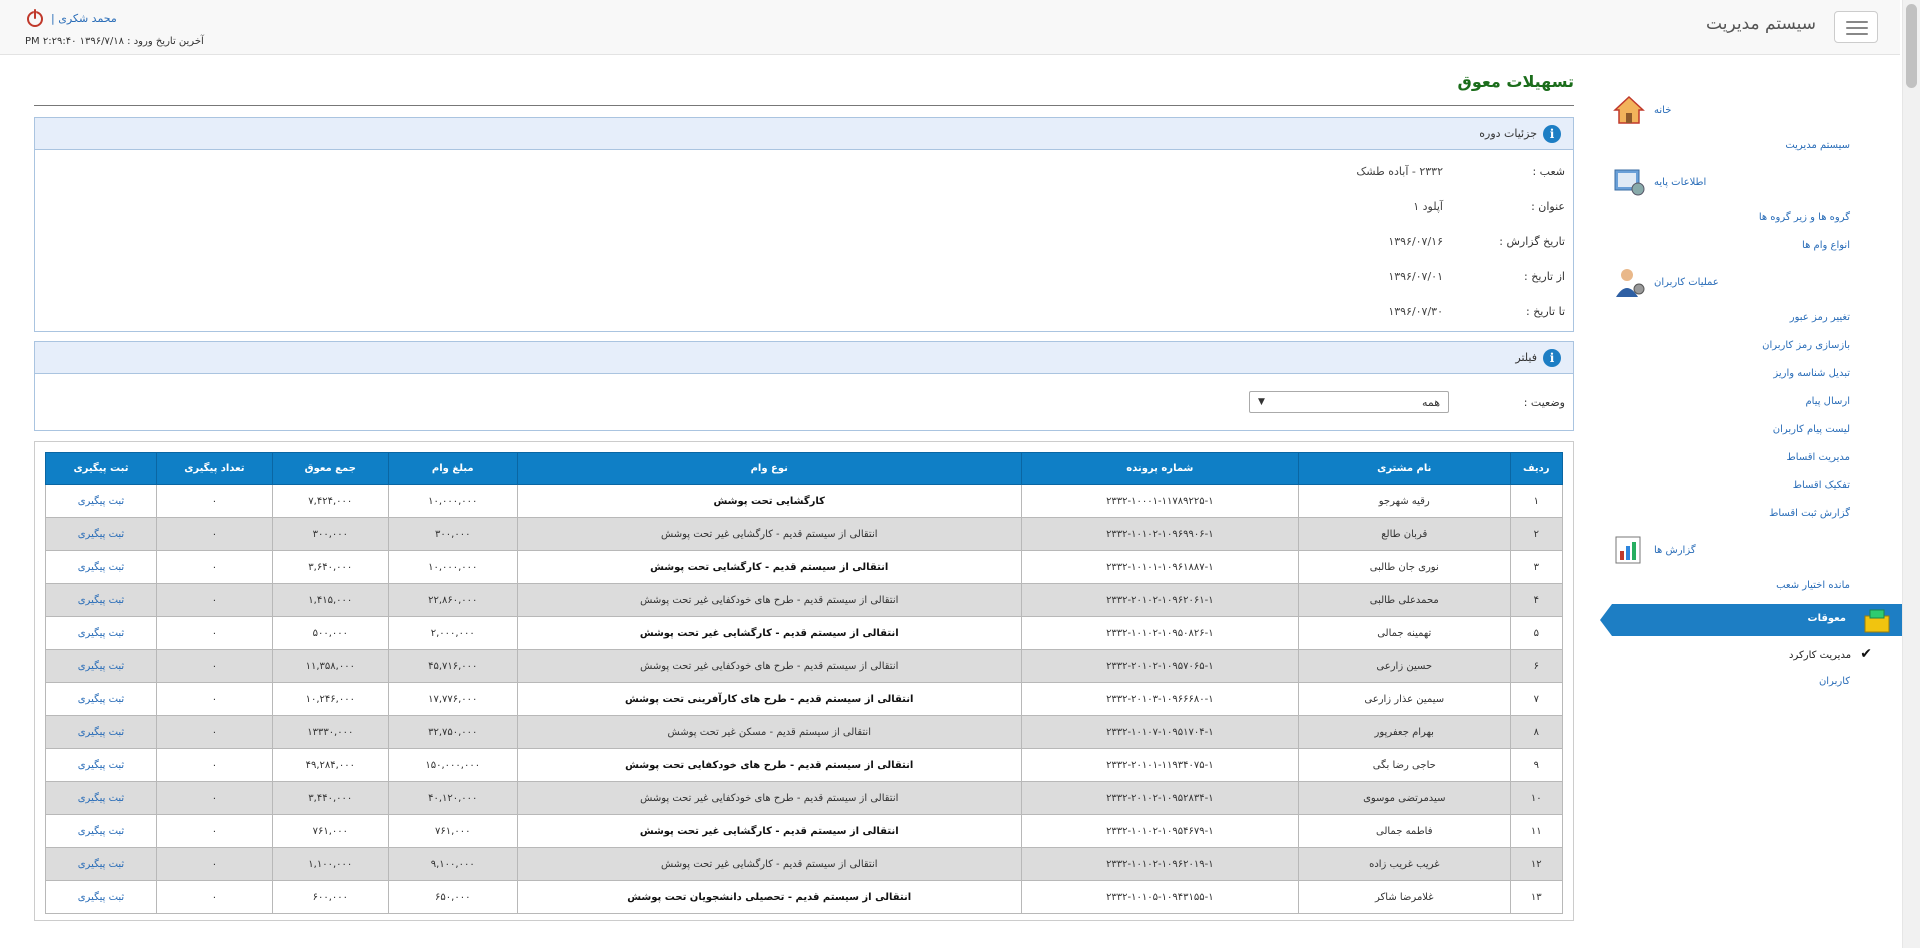 The height and width of the screenshot is (948, 1920). What do you see at coordinates (1404, 699) in the screenshot?
I see `table-cell: سیمین عذار زارعی` at bounding box center [1404, 699].